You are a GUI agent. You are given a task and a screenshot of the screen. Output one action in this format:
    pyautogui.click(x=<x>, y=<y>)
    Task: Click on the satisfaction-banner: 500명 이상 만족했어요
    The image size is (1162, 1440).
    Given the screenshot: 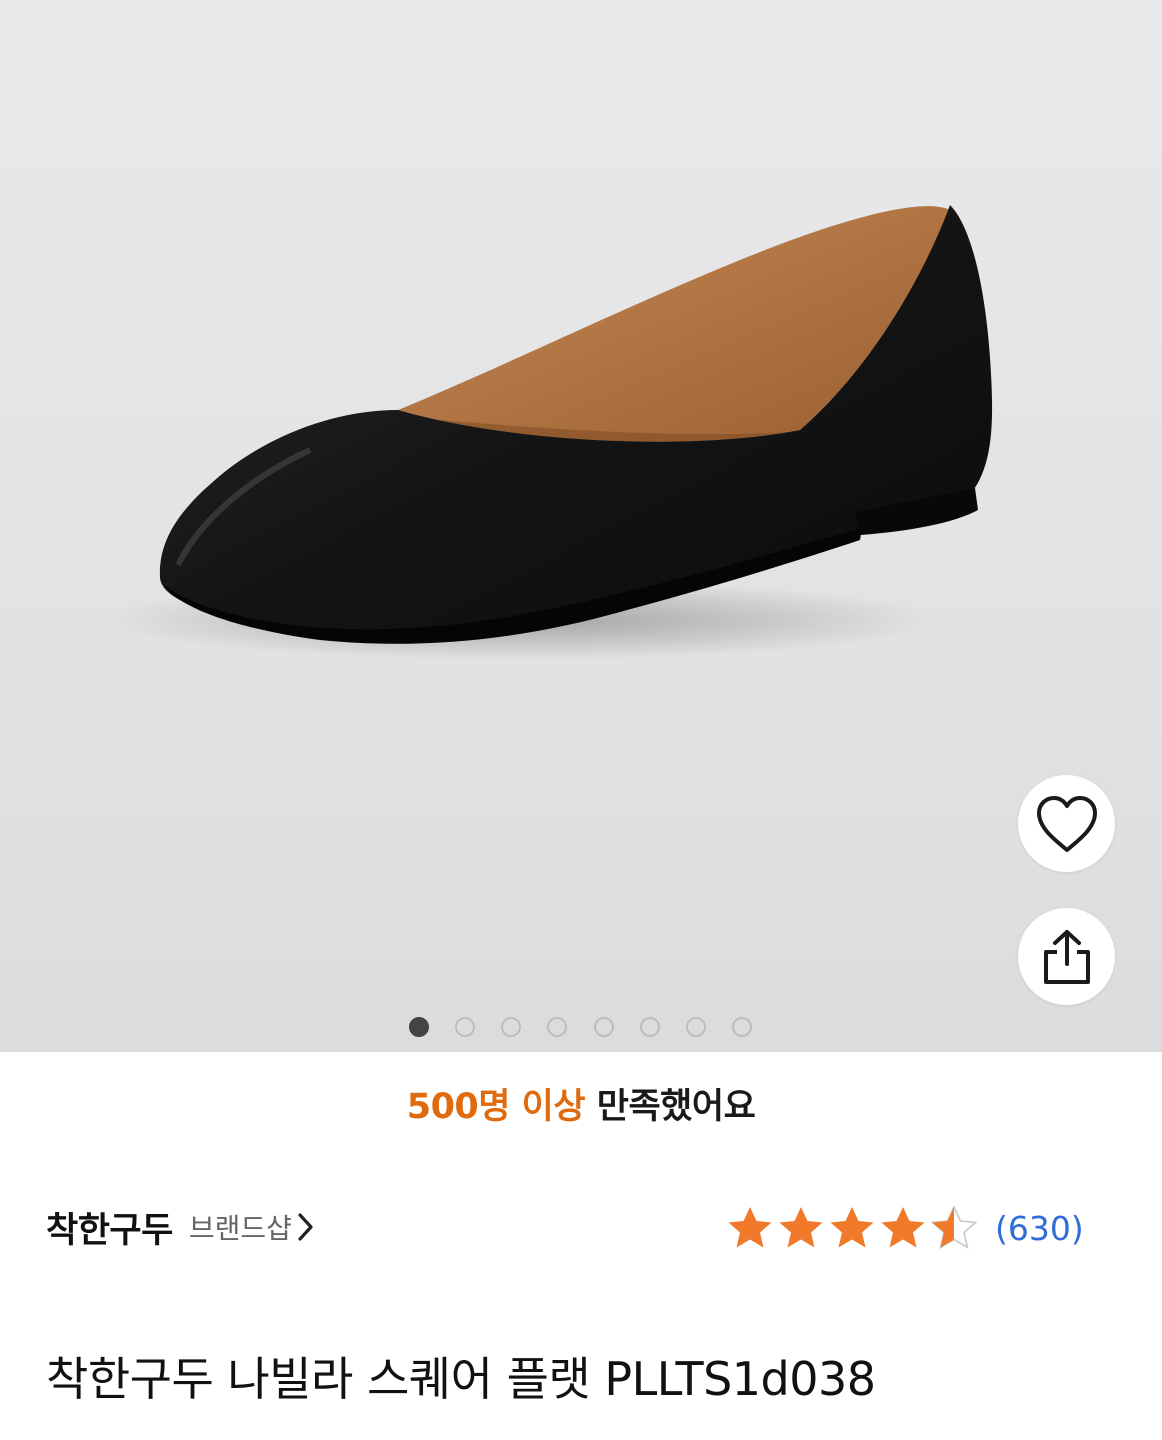 What is the action you would take?
    pyautogui.click(x=581, y=1103)
    